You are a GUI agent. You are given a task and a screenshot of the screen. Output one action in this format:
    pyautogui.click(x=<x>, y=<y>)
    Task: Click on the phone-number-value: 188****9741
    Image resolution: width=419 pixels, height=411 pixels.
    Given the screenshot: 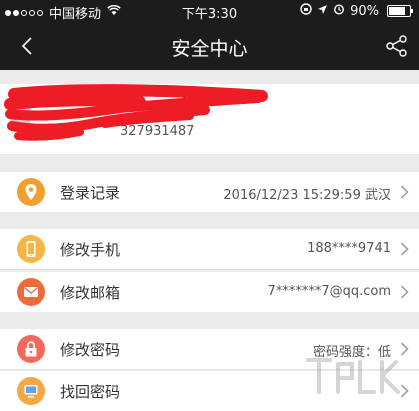 What is the action you would take?
    pyautogui.click(x=349, y=248)
    